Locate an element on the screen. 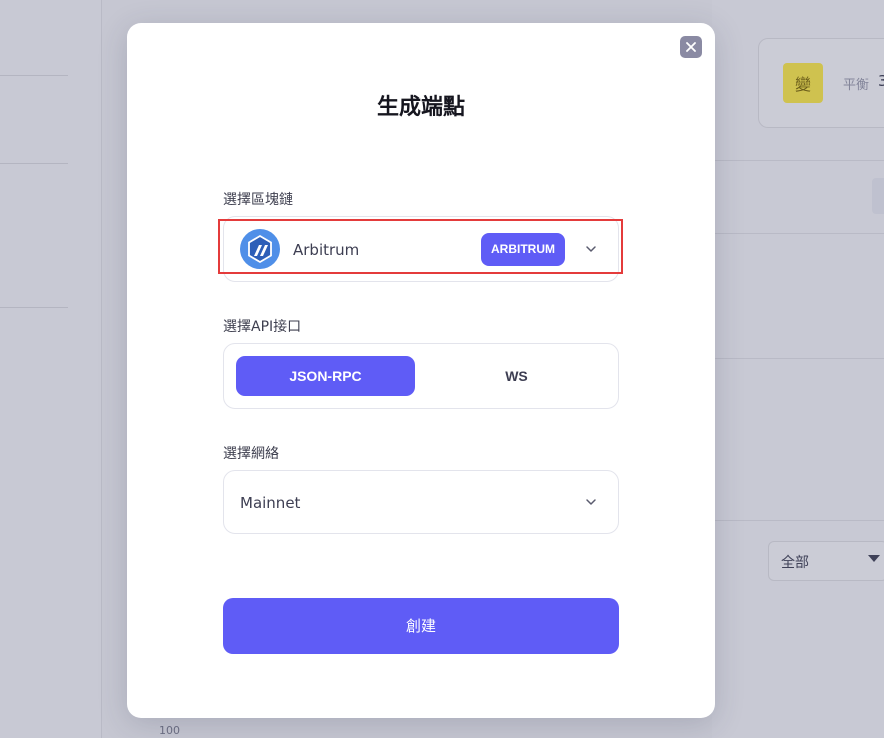 The image size is (884, 738). background-sidebar is located at coordinates (51, 369).